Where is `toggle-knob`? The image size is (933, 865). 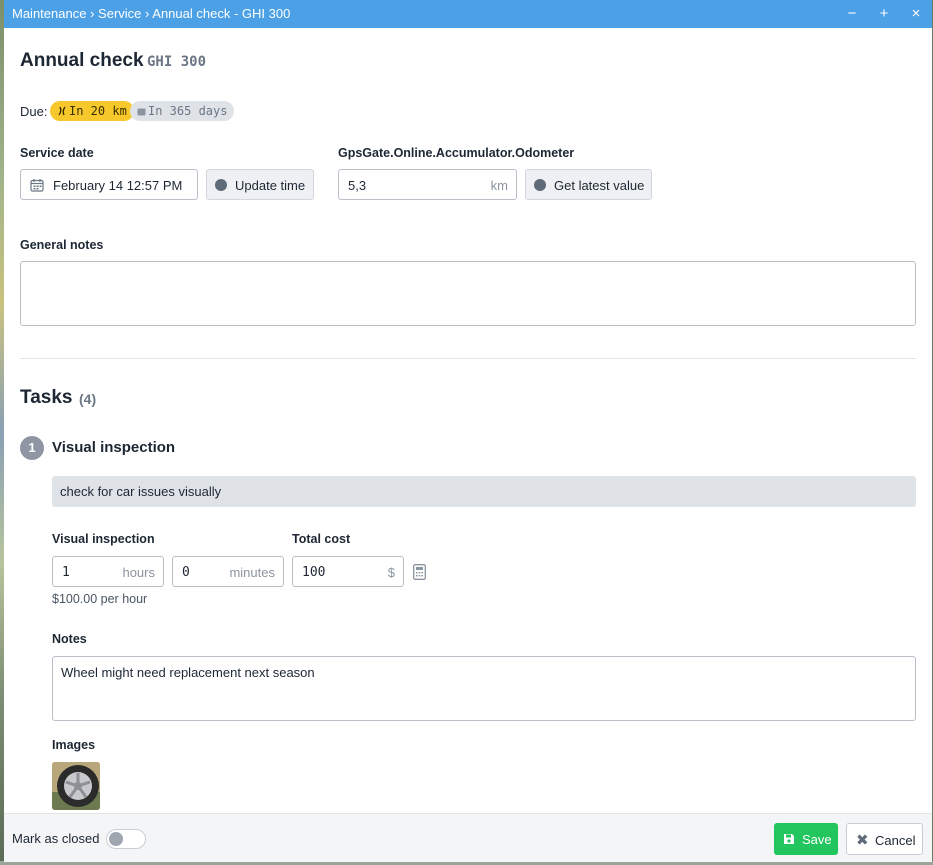 toggle-knob is located at coordinates (116, 839).